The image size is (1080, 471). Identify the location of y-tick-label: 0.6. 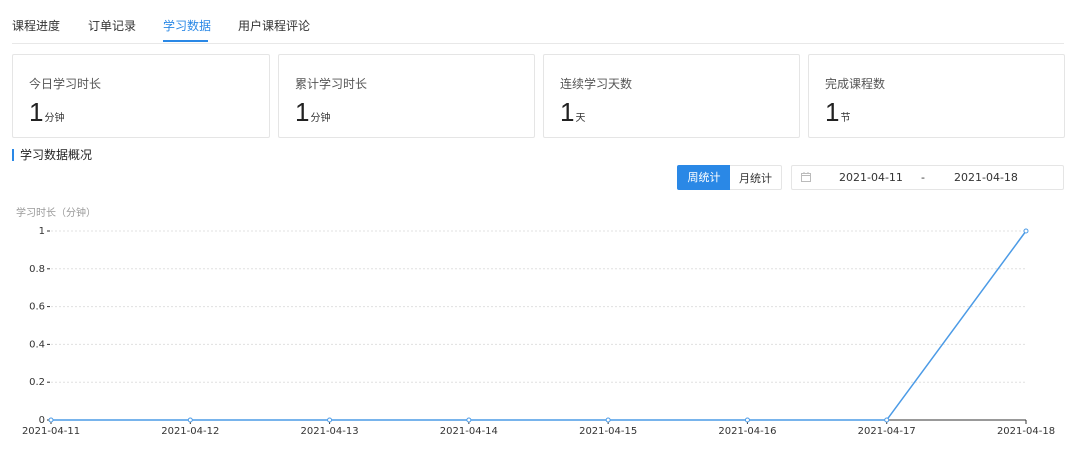
(37, 307).